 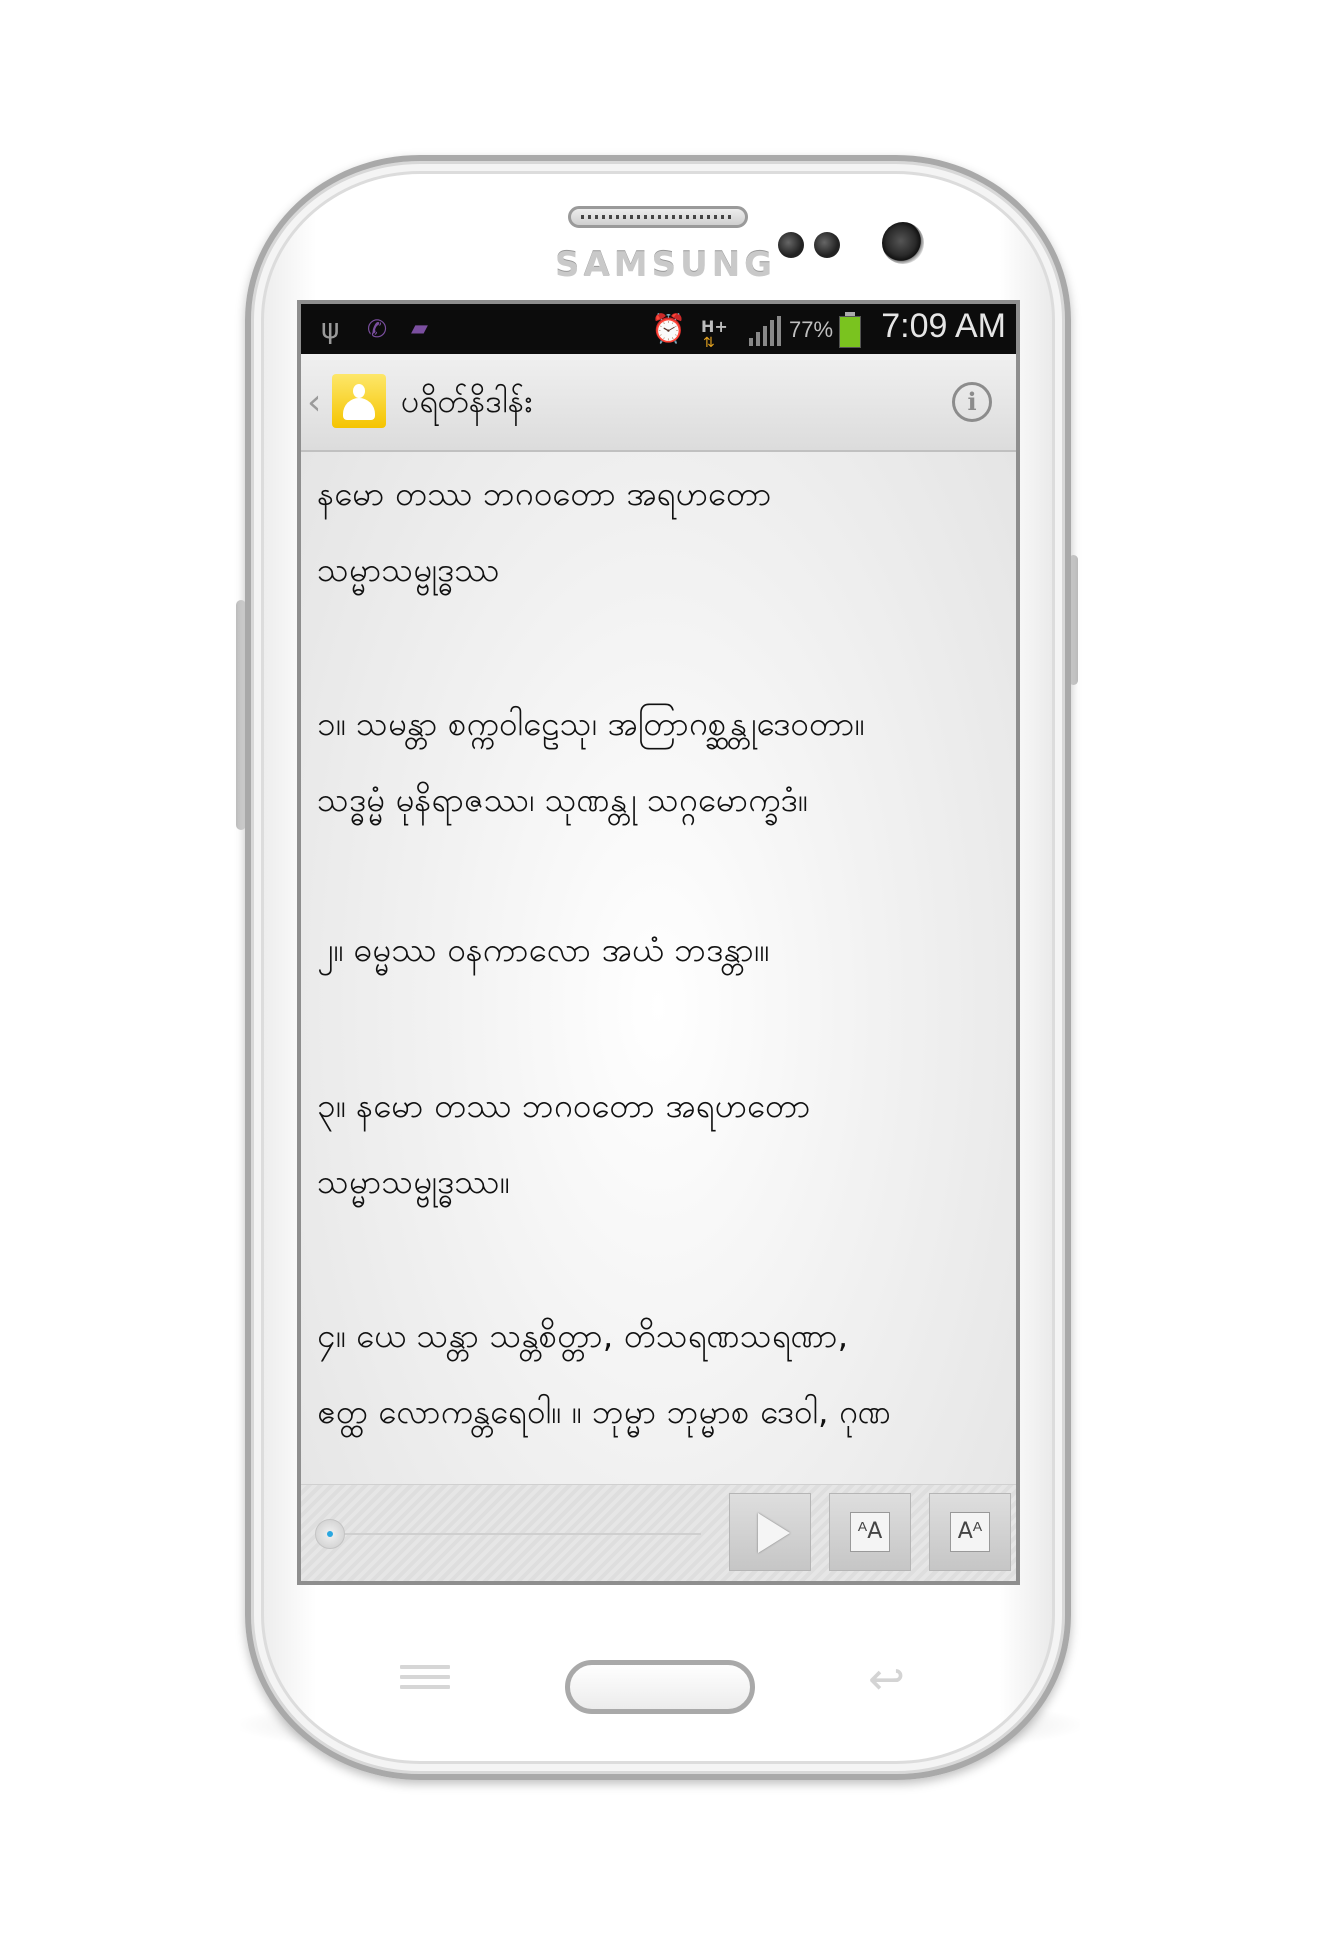 What do you see at coordinates (660, 1687) in the screenshot?
I see `home-button` at bounding box center [660, 1687].